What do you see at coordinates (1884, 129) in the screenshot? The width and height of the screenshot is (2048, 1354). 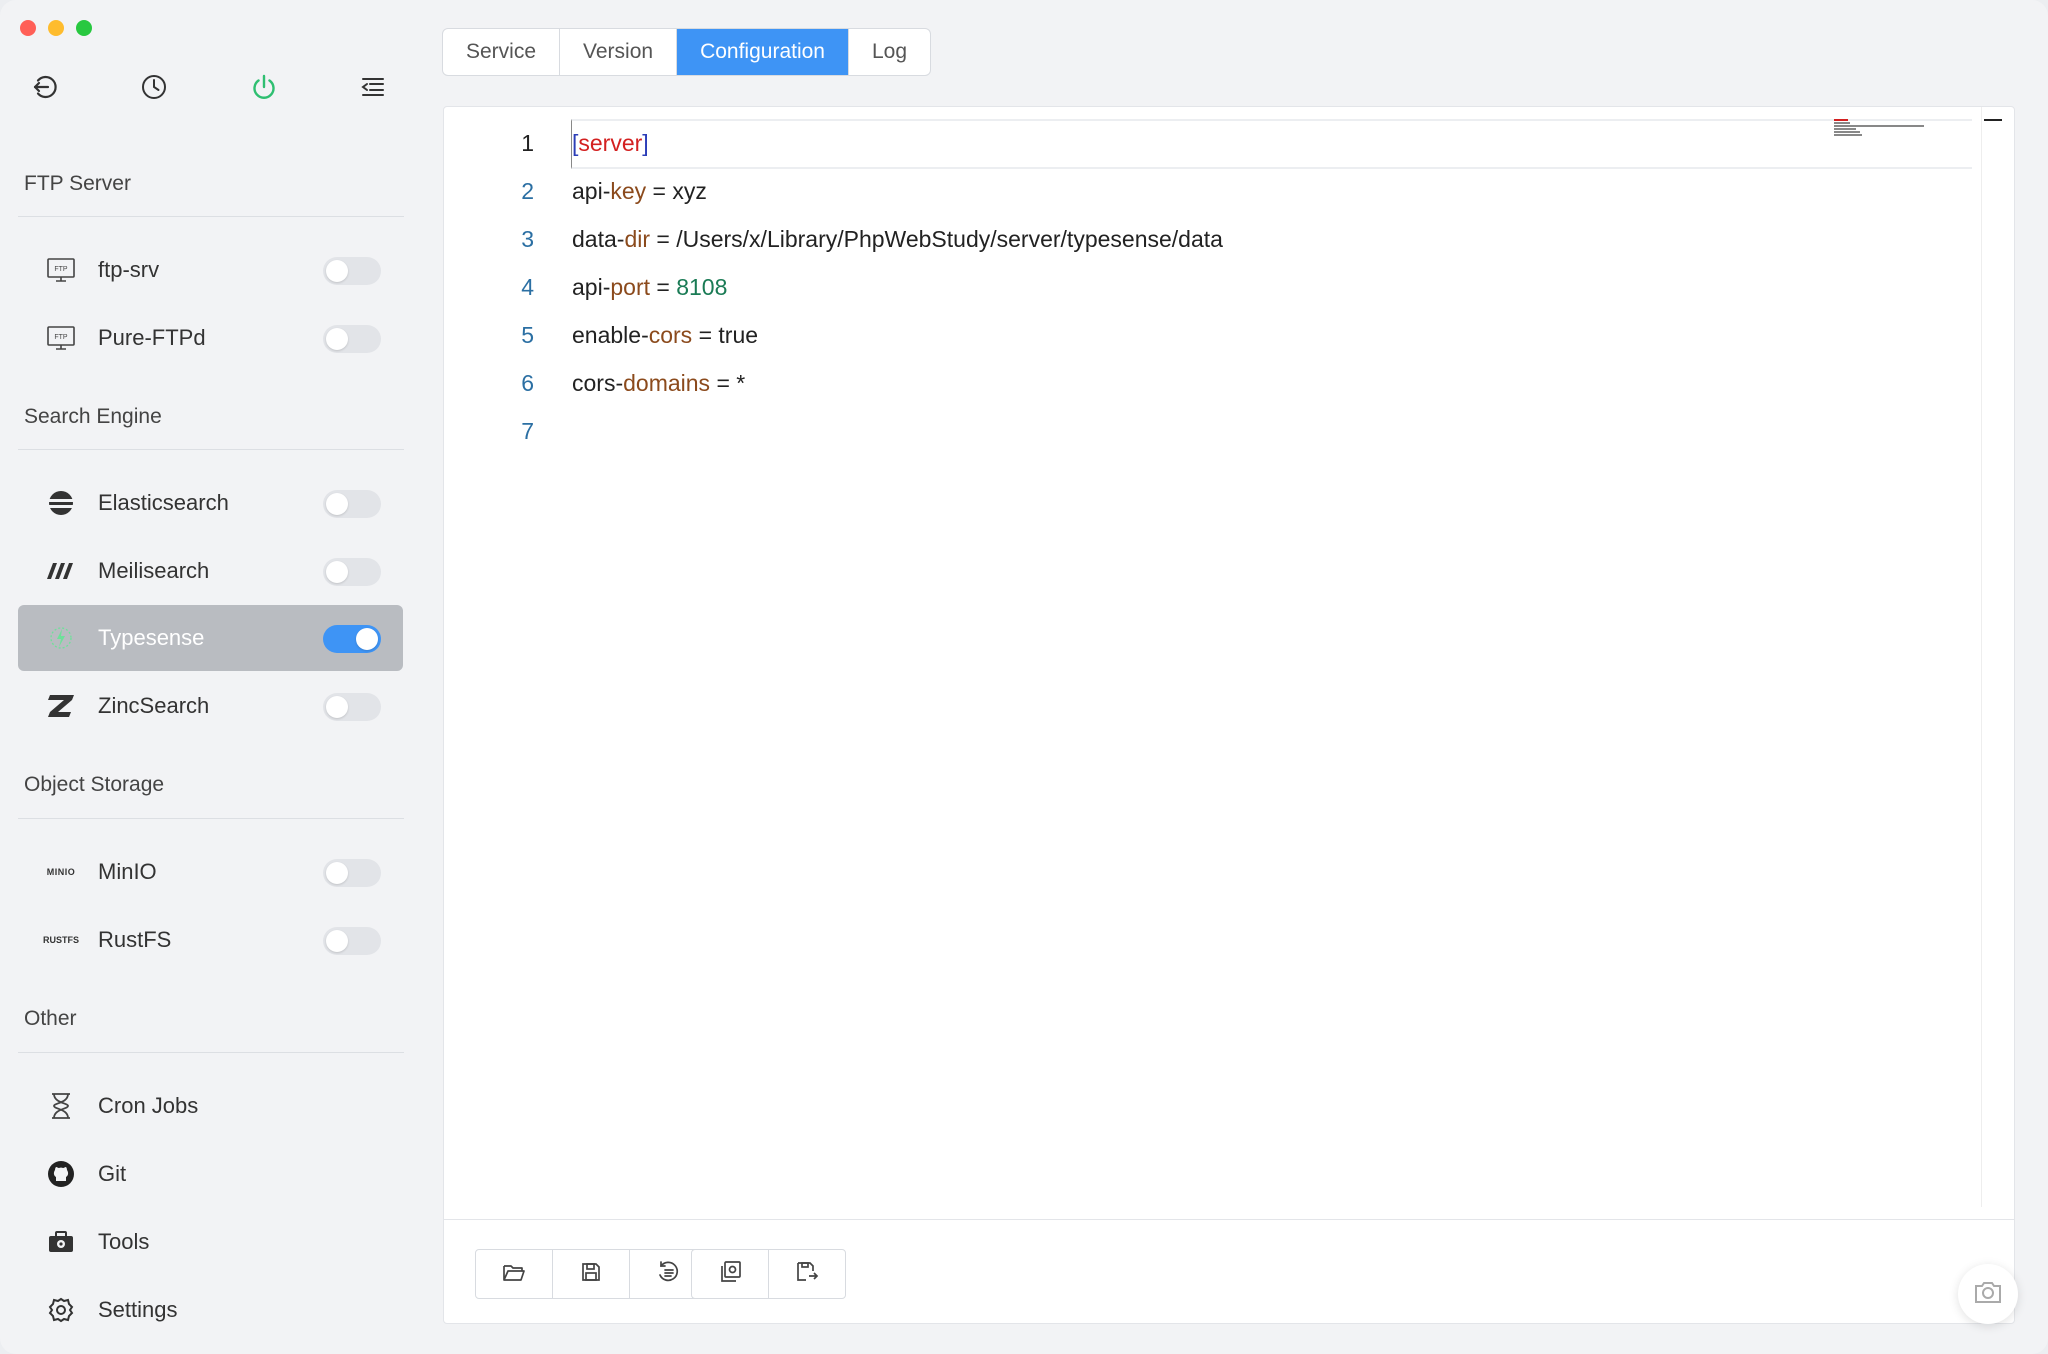 I see `minimap` at bounding box center [1884, 129].